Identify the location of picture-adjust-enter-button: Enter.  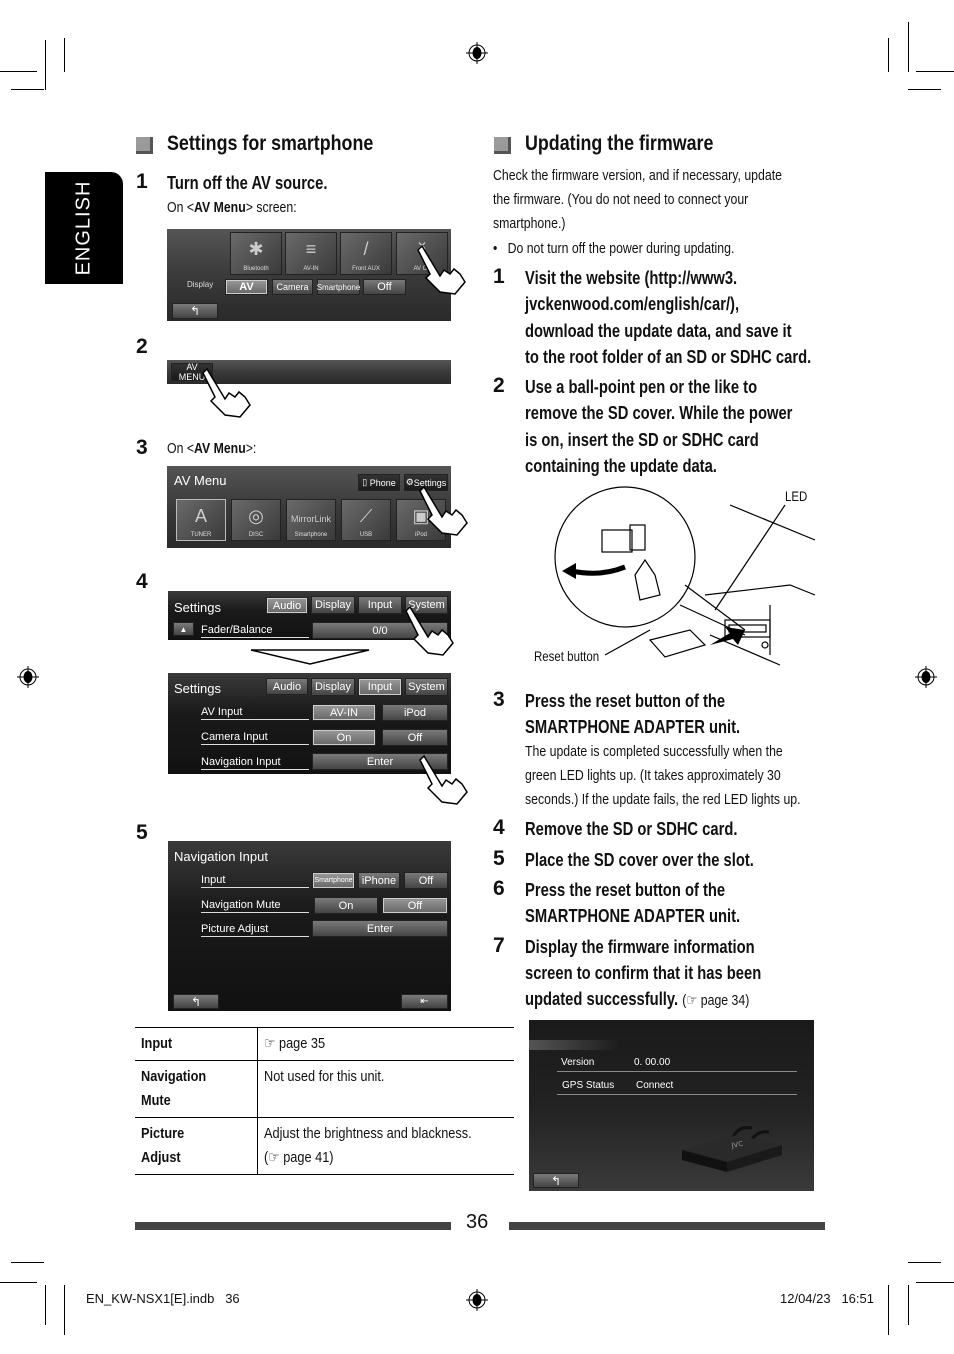
(380, 928).